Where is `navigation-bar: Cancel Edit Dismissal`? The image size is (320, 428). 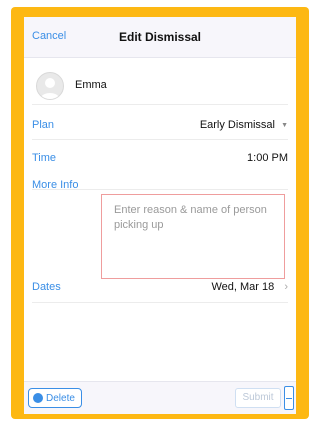
navigation-bar: Cancel Edit Dismissal is located at coordinates (160, 37).